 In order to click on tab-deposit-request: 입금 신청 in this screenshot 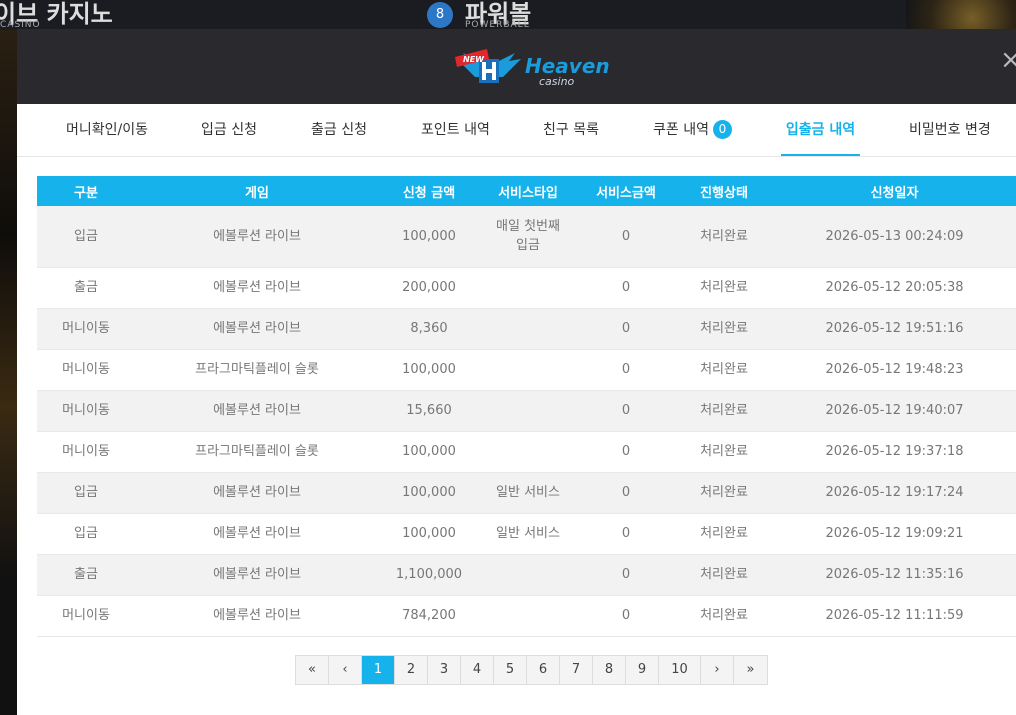, I will do `click(229, 130)`.